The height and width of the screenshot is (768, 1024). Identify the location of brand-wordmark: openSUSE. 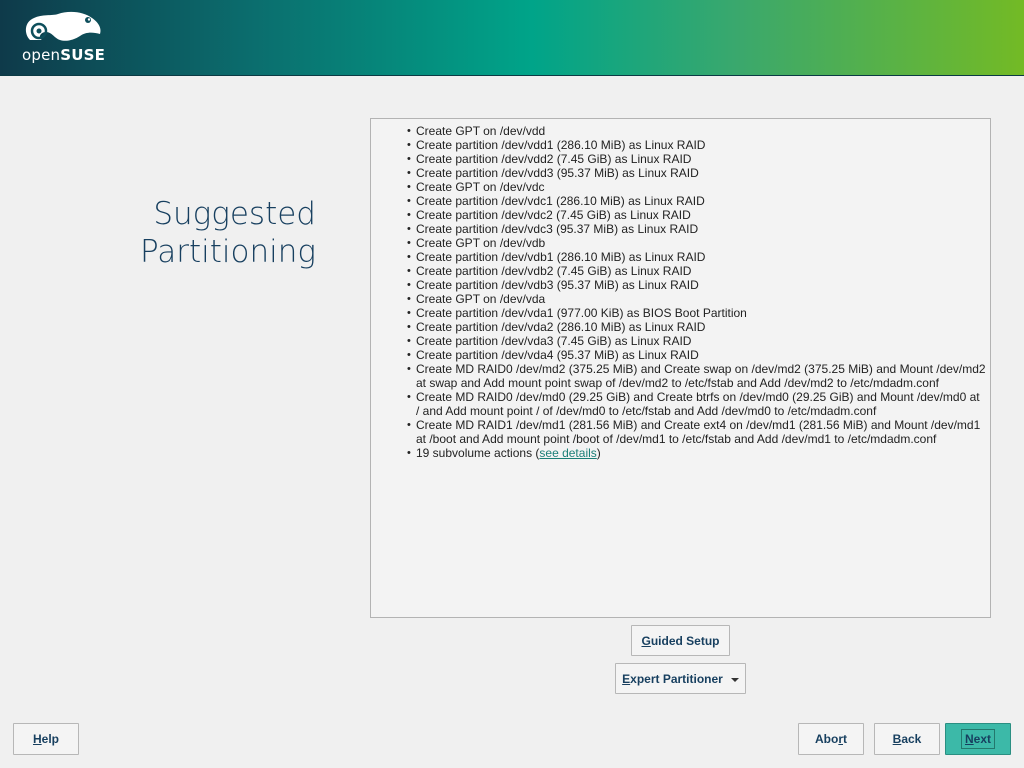
(64, 55).